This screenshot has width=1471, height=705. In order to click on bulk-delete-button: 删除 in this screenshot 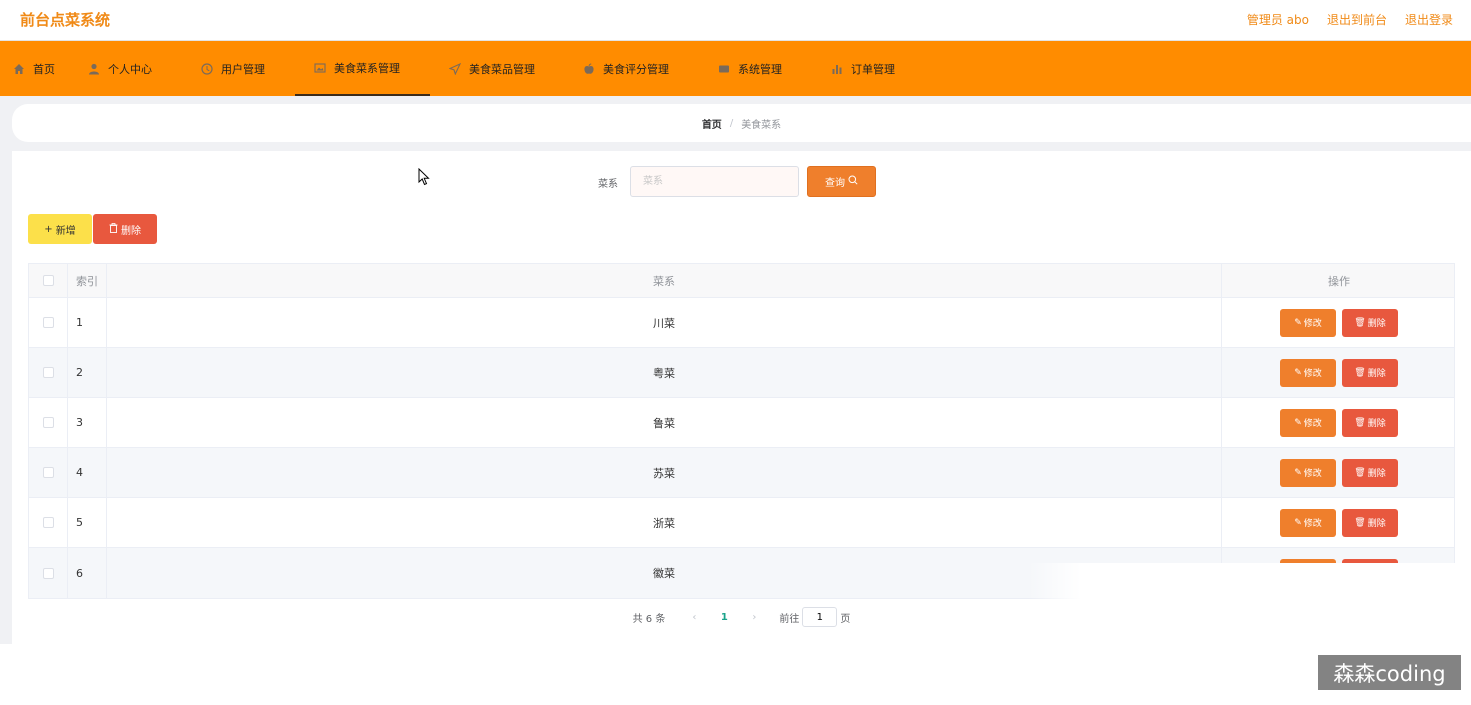, I will do `click(125, 229)`.